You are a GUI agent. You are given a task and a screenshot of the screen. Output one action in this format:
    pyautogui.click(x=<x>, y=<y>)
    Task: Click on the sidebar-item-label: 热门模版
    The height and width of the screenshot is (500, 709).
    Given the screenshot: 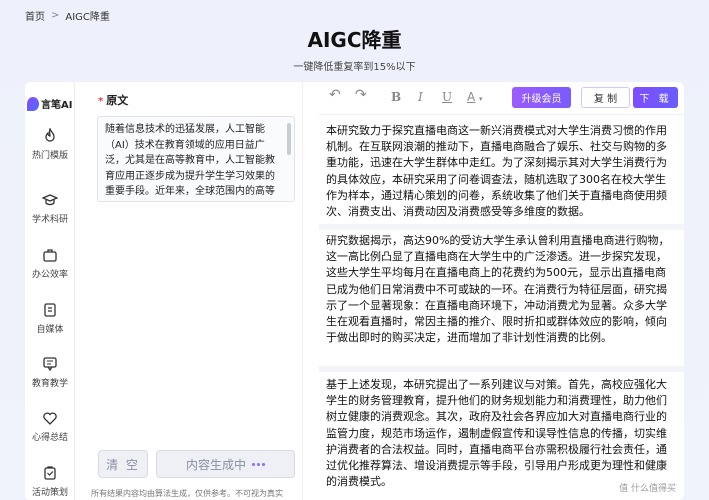 What is the action you would take?
    pyautogui.click(x=49, y=156)
    